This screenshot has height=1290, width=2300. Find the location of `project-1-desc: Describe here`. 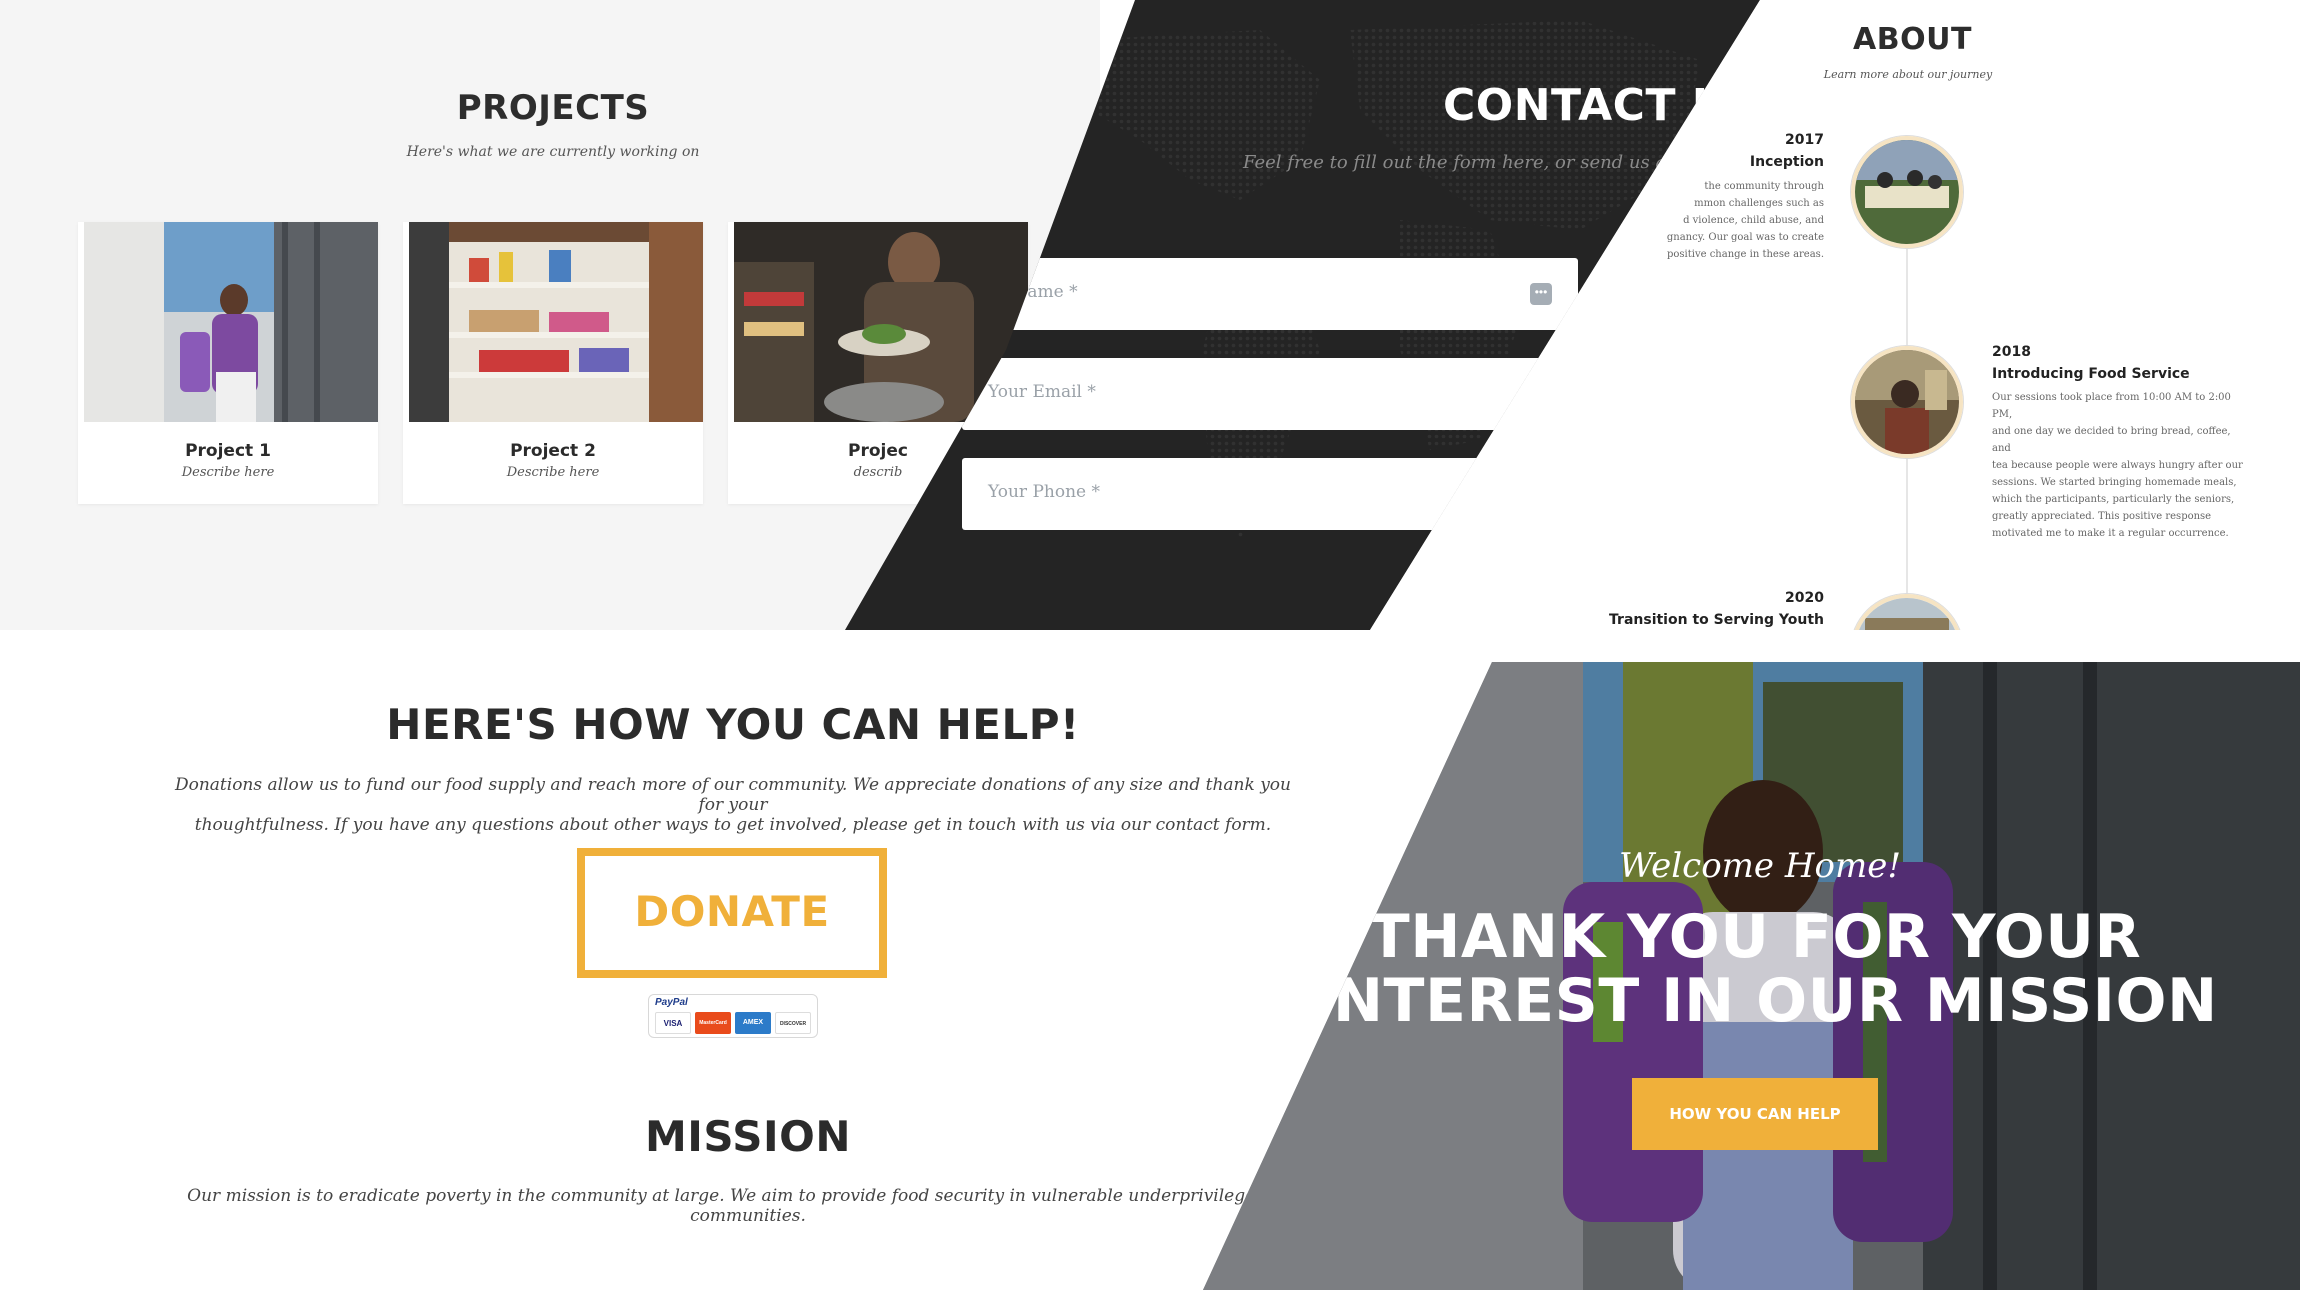

project-1-desc: Describe here is located at coordinates (228, 472).